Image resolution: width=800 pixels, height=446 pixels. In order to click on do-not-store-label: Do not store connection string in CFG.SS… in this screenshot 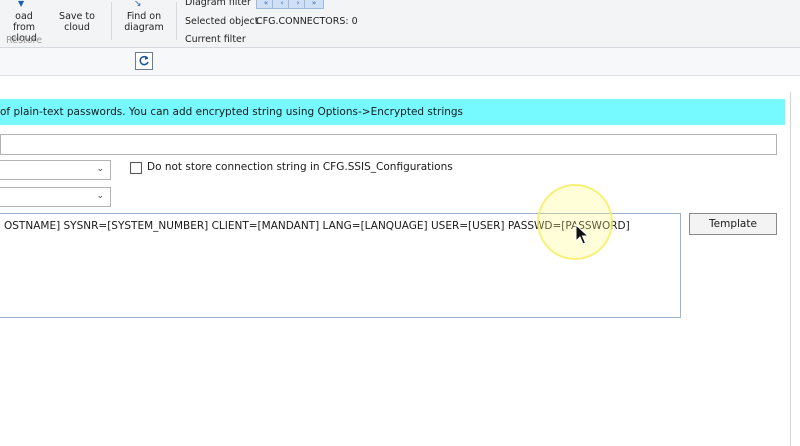, I will do `click(300, 167)`.